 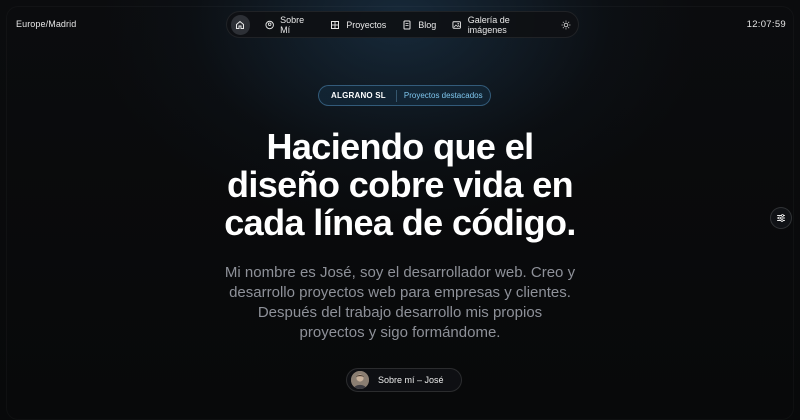 I want to click on nav-item-label: Sobre Mí, so click(x=292, y=24).